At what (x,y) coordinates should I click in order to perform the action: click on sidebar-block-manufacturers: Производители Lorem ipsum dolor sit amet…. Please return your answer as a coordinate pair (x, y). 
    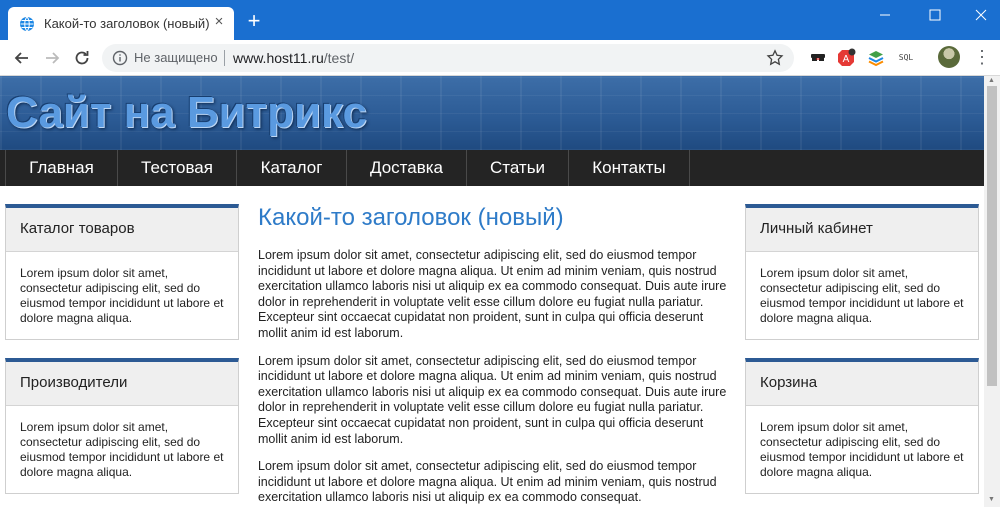
    Looking at the image, I should click on (122, 426).